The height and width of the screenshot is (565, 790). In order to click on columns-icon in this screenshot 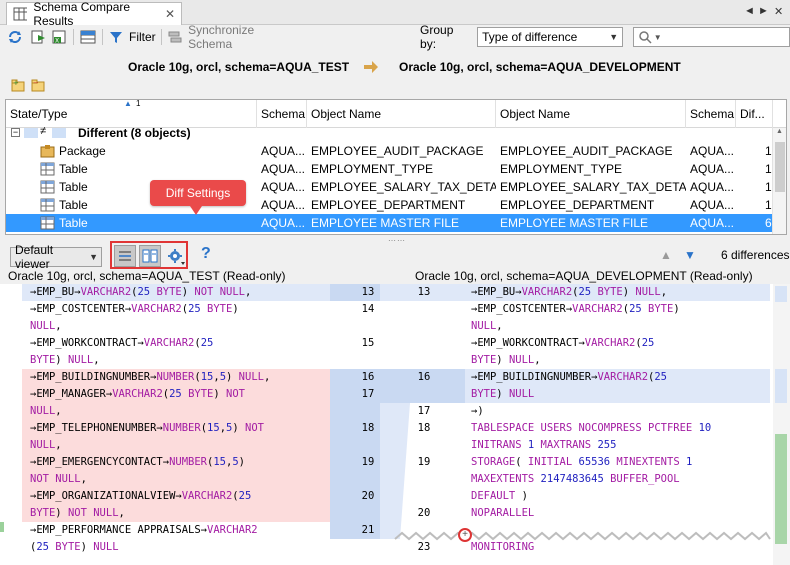, I will do `click(87, 37)`.